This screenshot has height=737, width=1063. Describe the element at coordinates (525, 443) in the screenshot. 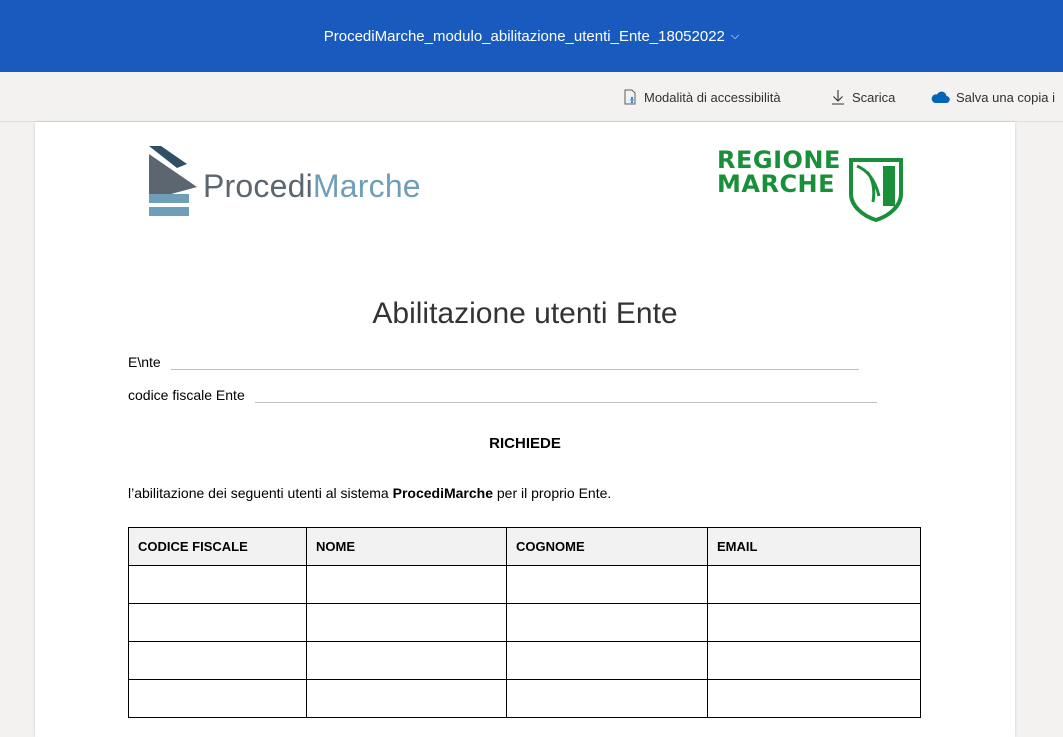

I see `richiede-heading: RICHIEDE` at that location.